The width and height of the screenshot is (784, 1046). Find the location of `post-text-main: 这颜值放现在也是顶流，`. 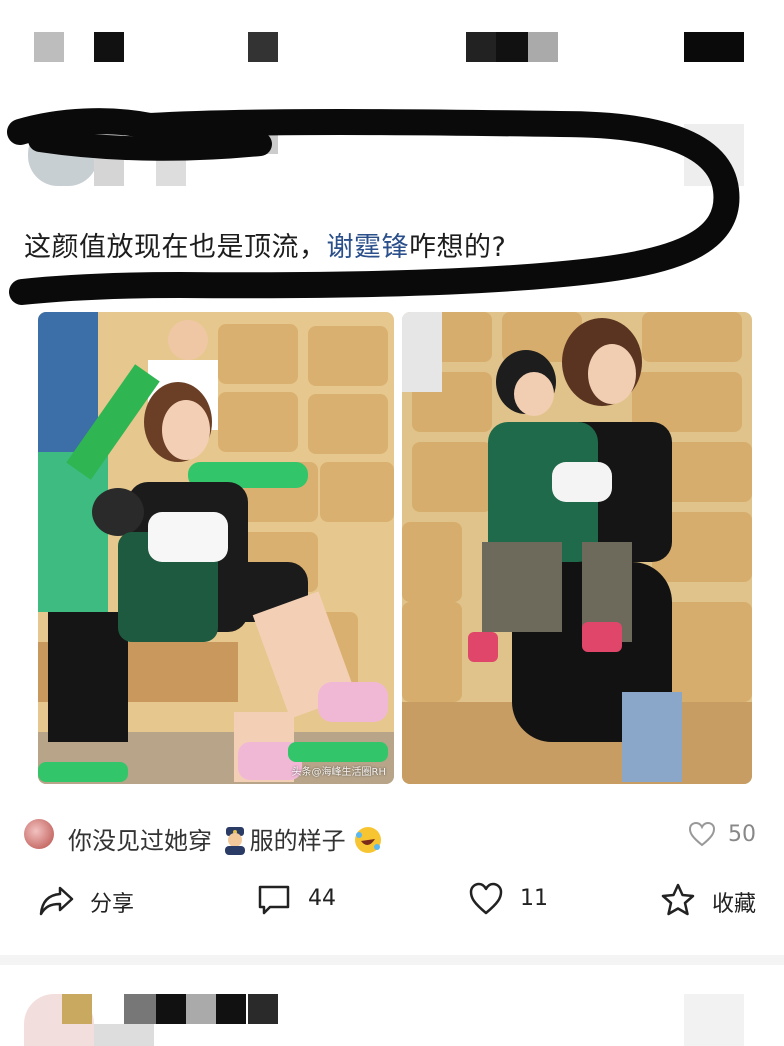

post-text-main: 这颜值放现在也是顶流， is located at coordinates (175, 247).